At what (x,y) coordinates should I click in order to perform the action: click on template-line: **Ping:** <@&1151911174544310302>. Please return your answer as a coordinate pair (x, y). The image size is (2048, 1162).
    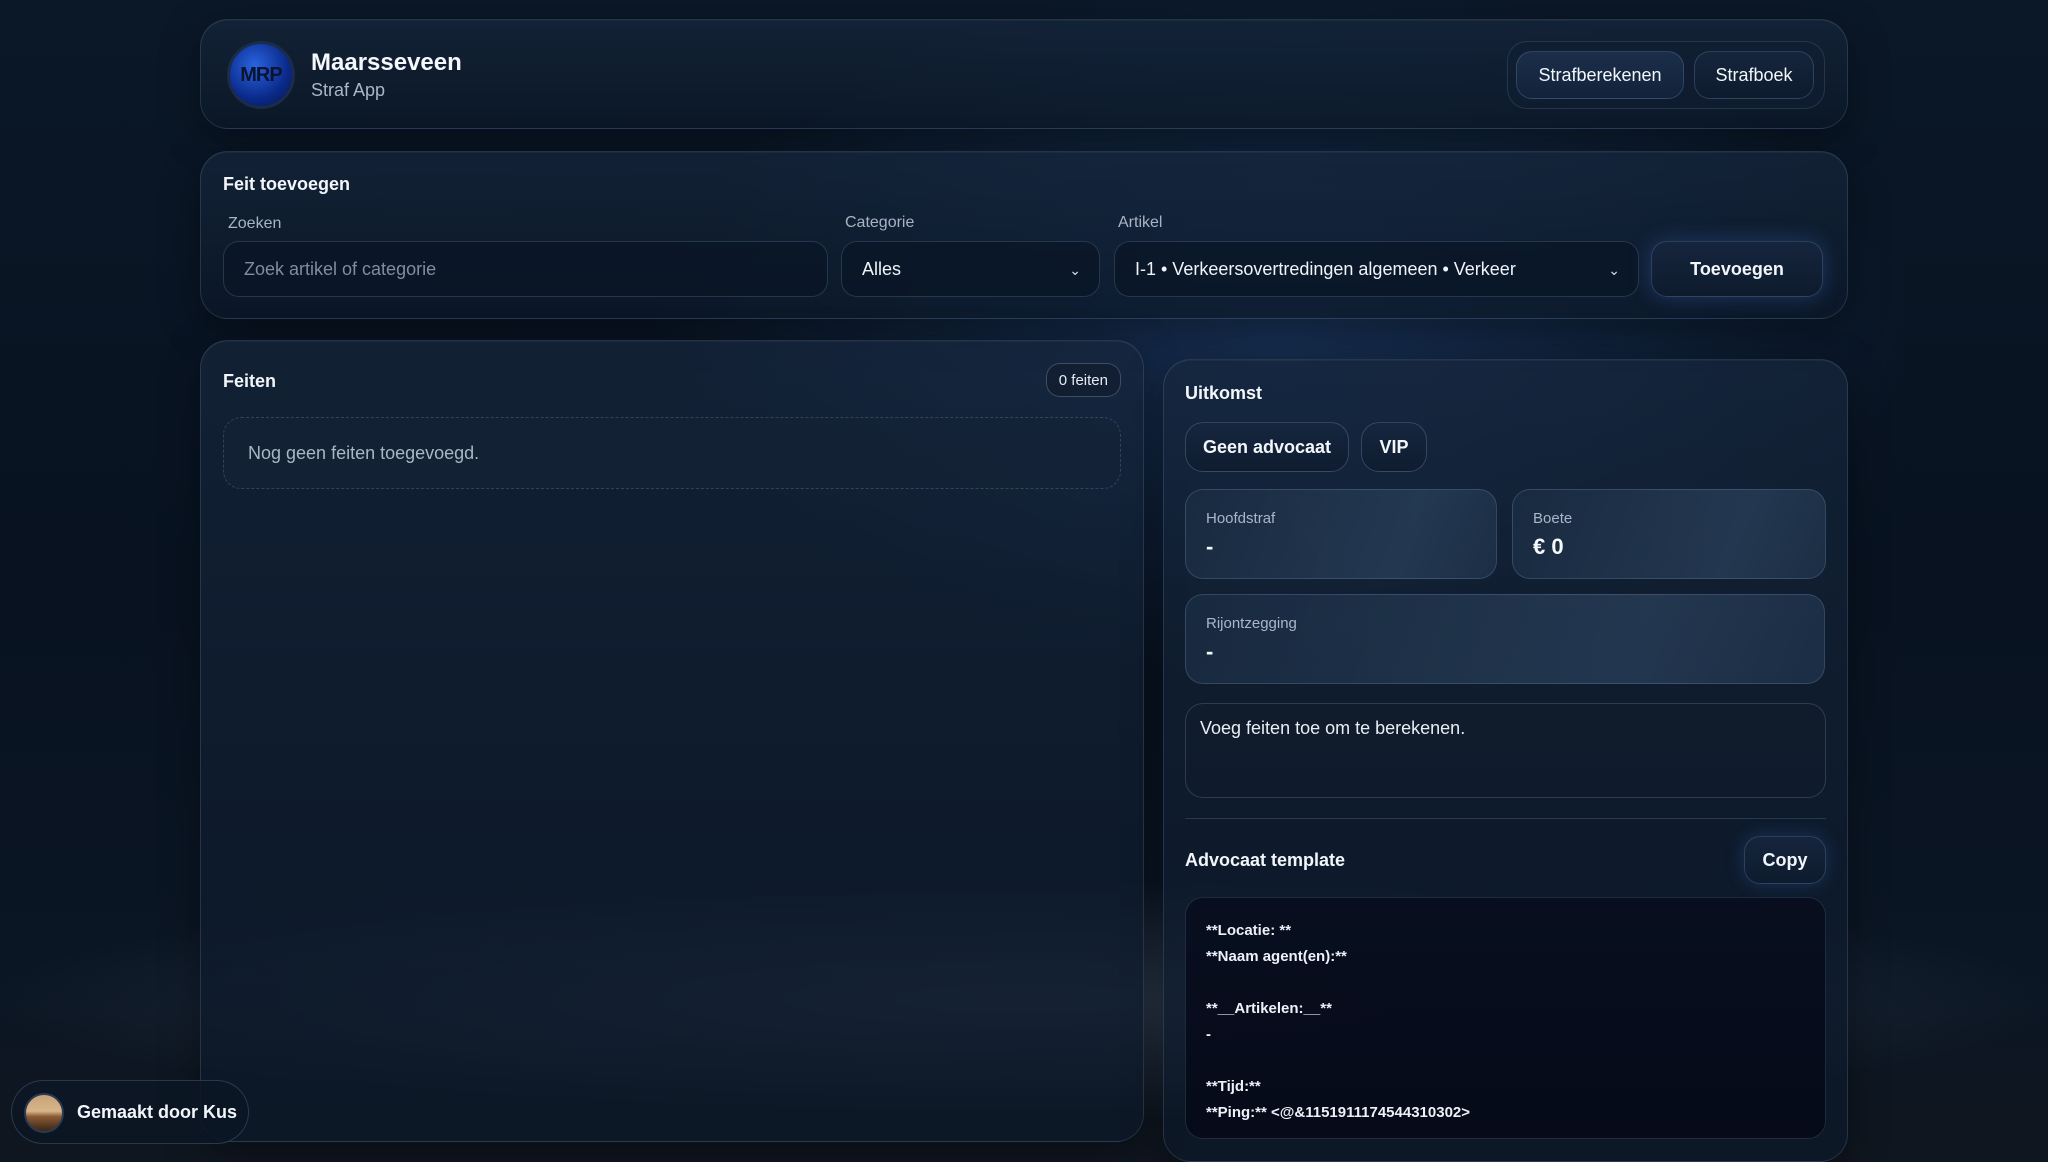
    Looking at the image, I should click on (1338, 1112).